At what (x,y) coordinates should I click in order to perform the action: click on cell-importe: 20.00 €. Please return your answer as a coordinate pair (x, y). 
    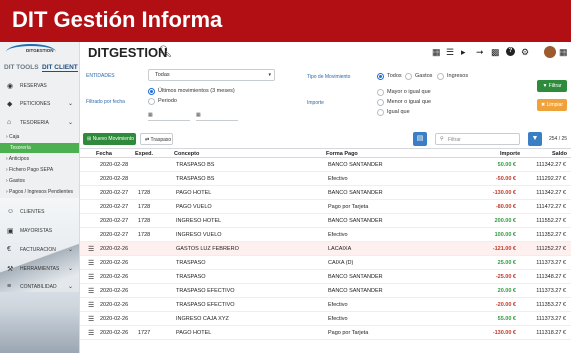
    Looking at the image, I should click on (506, 291).